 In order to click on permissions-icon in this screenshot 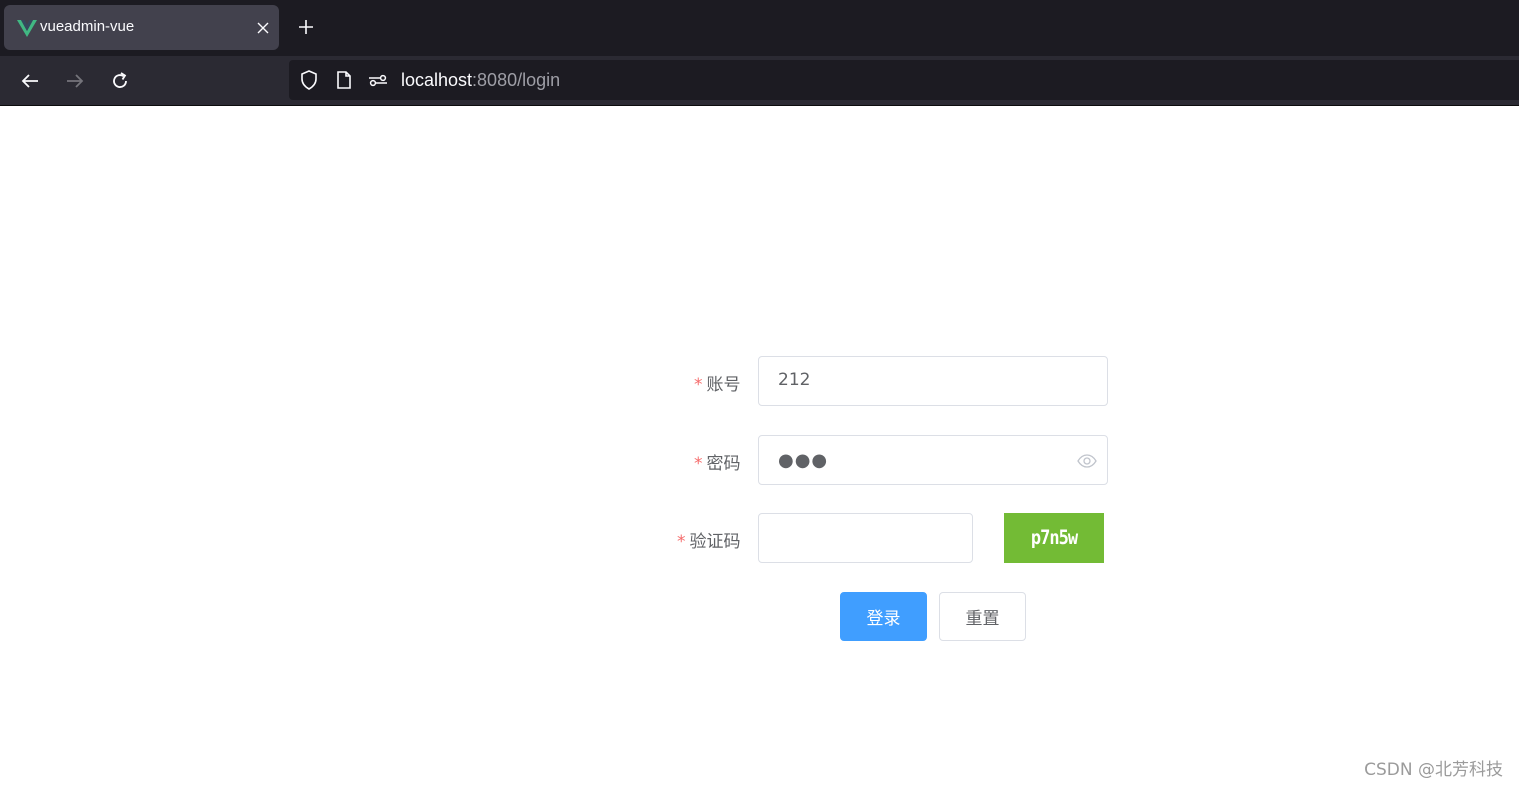, I will do `click(378, 80)`.